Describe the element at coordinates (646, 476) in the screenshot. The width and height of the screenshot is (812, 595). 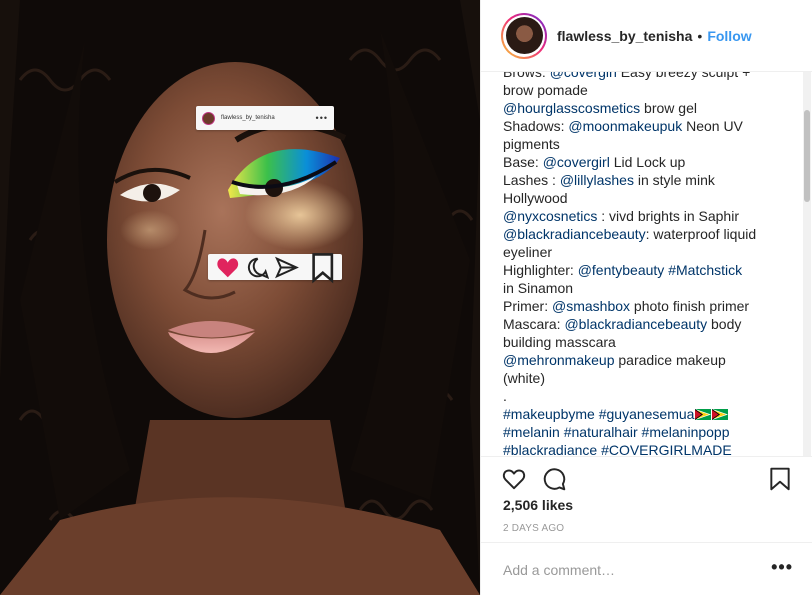
I see `action-bar` at that location.